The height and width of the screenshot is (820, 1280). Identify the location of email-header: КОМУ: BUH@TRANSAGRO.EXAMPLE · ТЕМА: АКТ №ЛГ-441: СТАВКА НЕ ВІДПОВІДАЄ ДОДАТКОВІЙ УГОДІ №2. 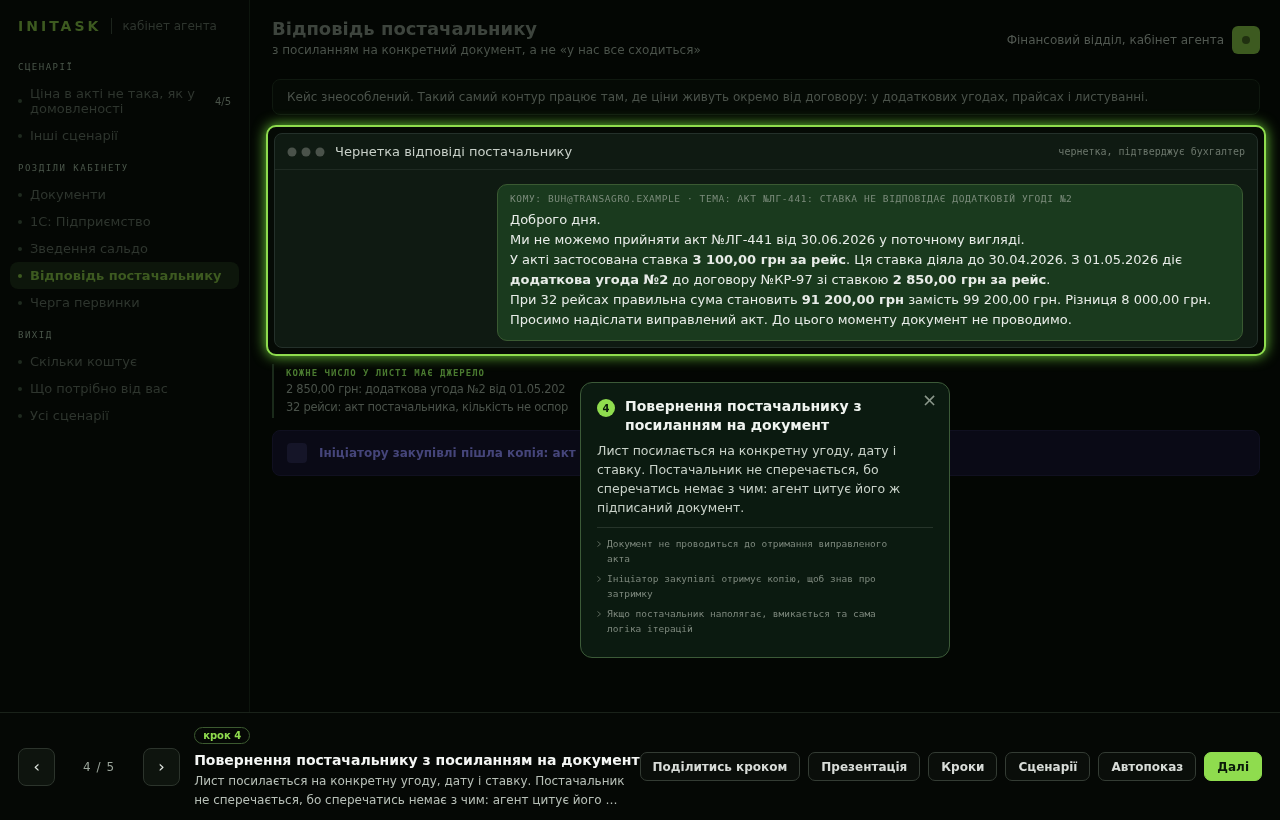
(792, 198).